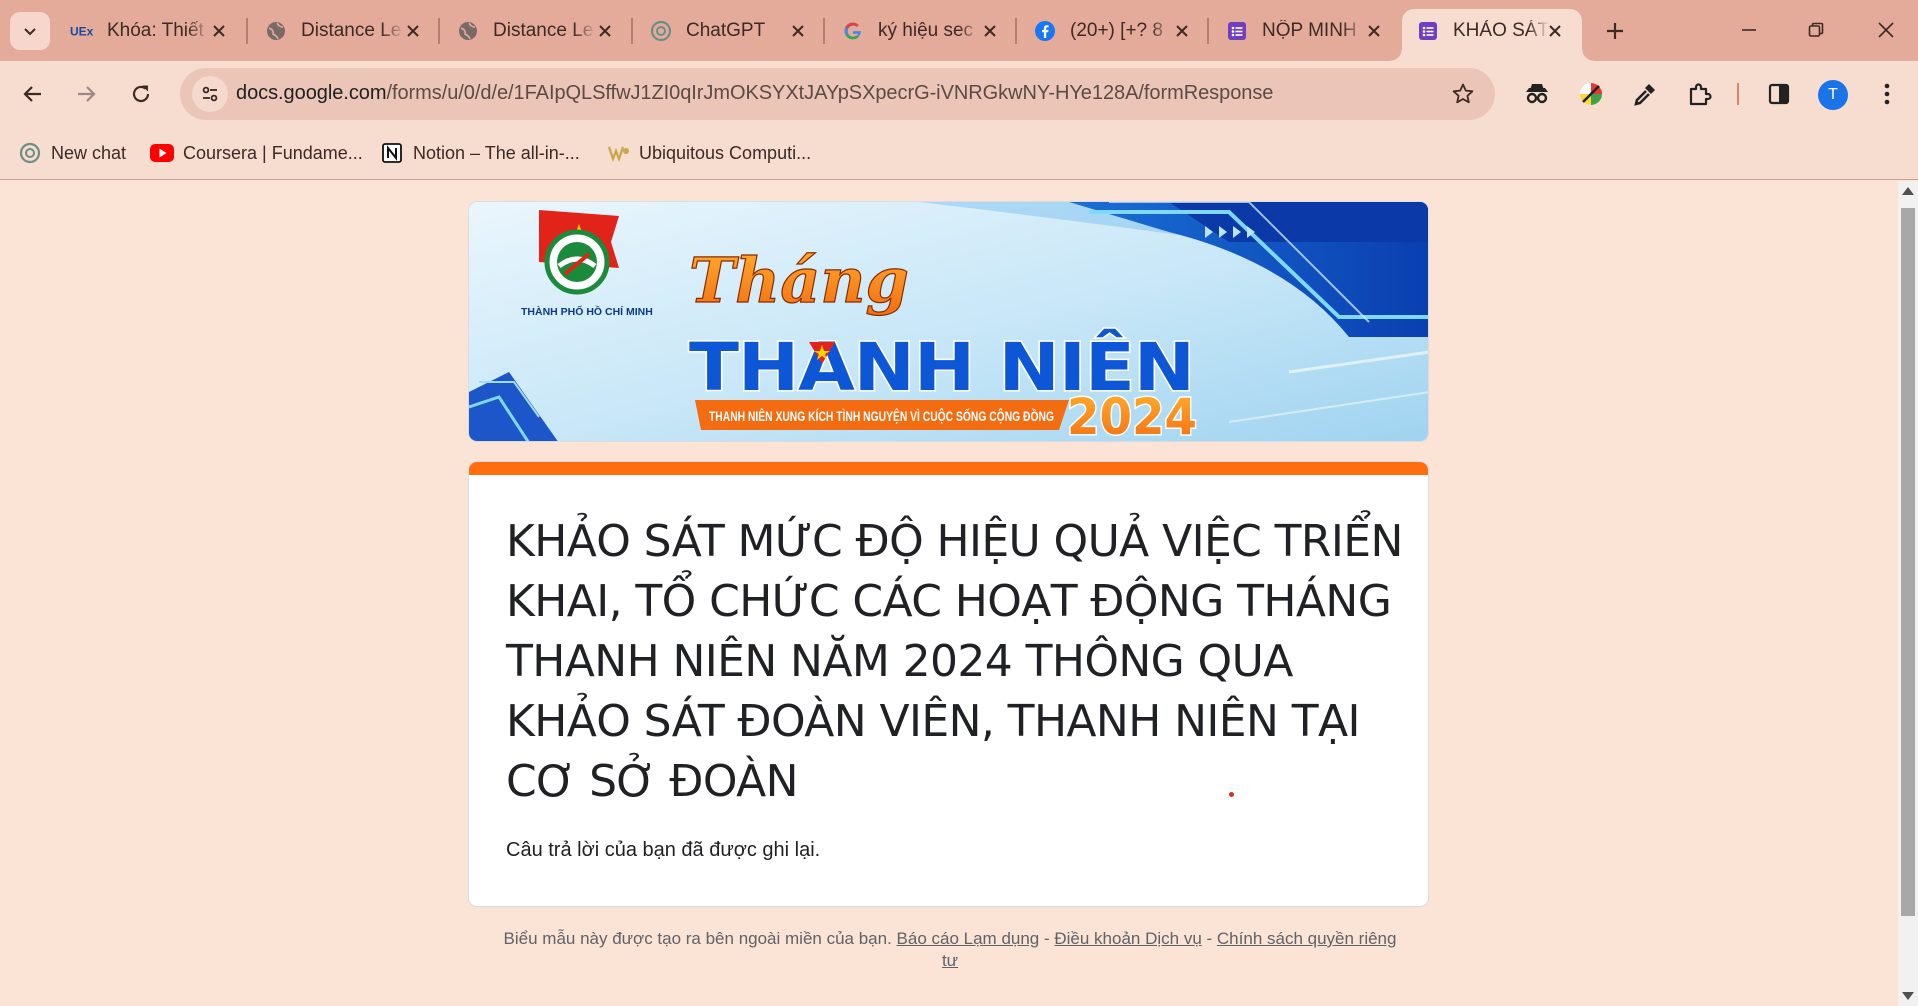 The width and height of the screenshot is (1918, 1006). What do you see at coordinates (663, 850) in the screenshot?
I see `confirmation-message: Câu trả lời của bạn đã được ghi lại.` at bounding box center [663, 850].